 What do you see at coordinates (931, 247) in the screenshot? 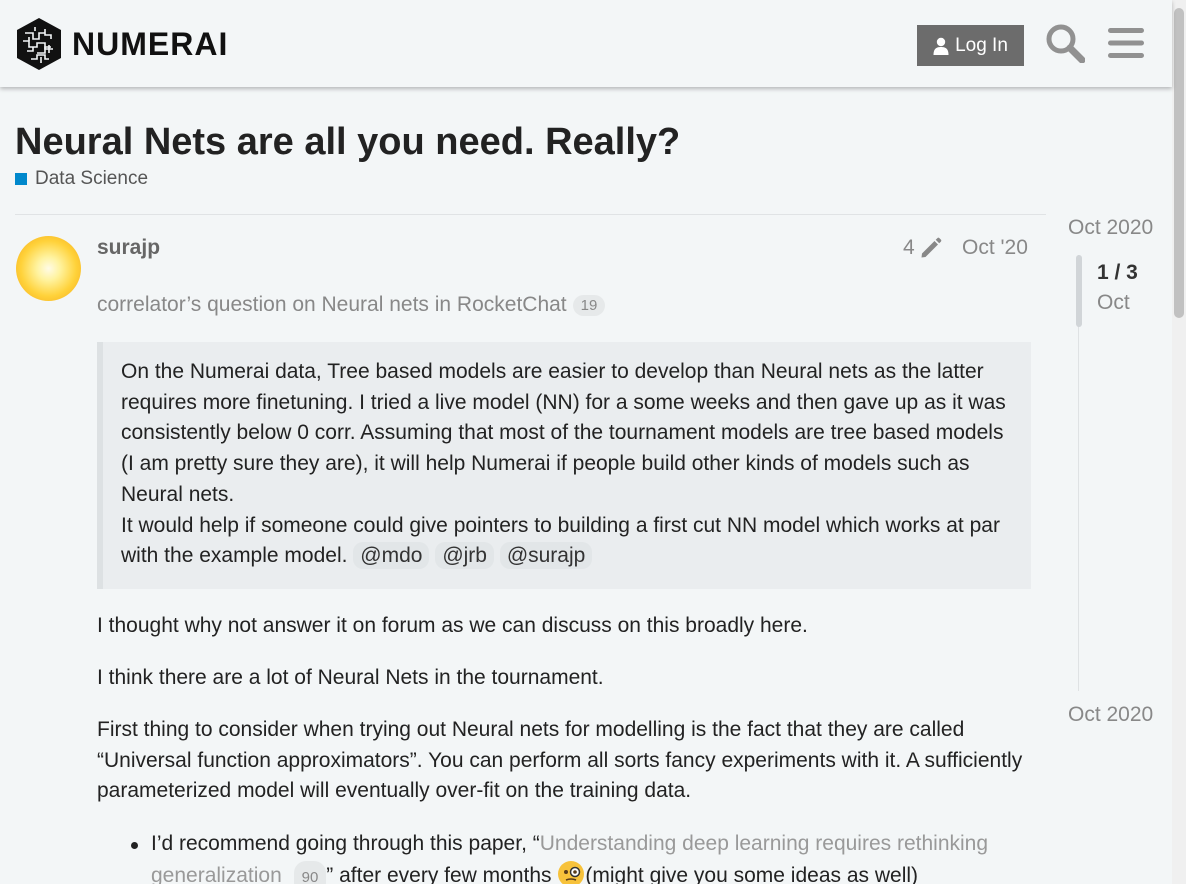
I see `pencil-icon` at bounding box center [931, 247].